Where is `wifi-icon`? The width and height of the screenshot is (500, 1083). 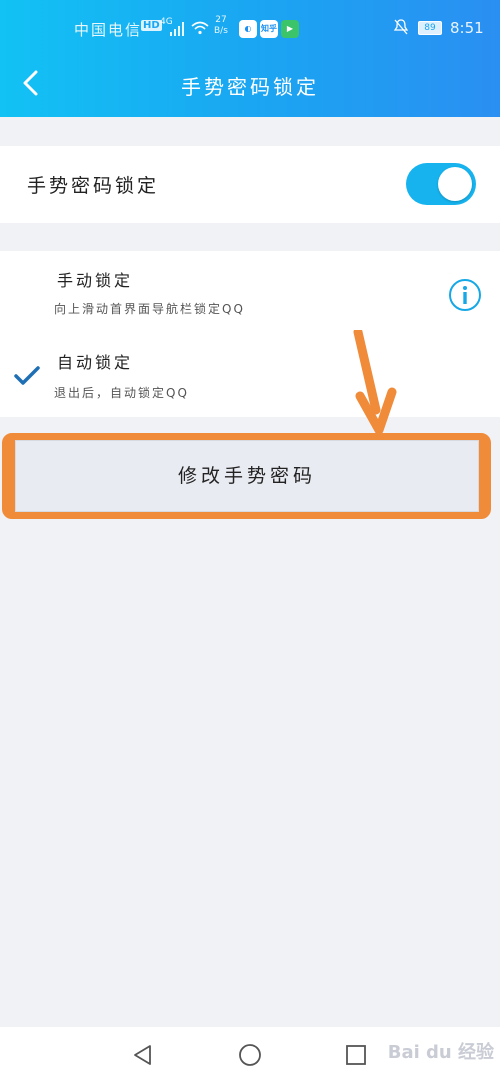 wifi-icon is located at coordinates (200, 29).